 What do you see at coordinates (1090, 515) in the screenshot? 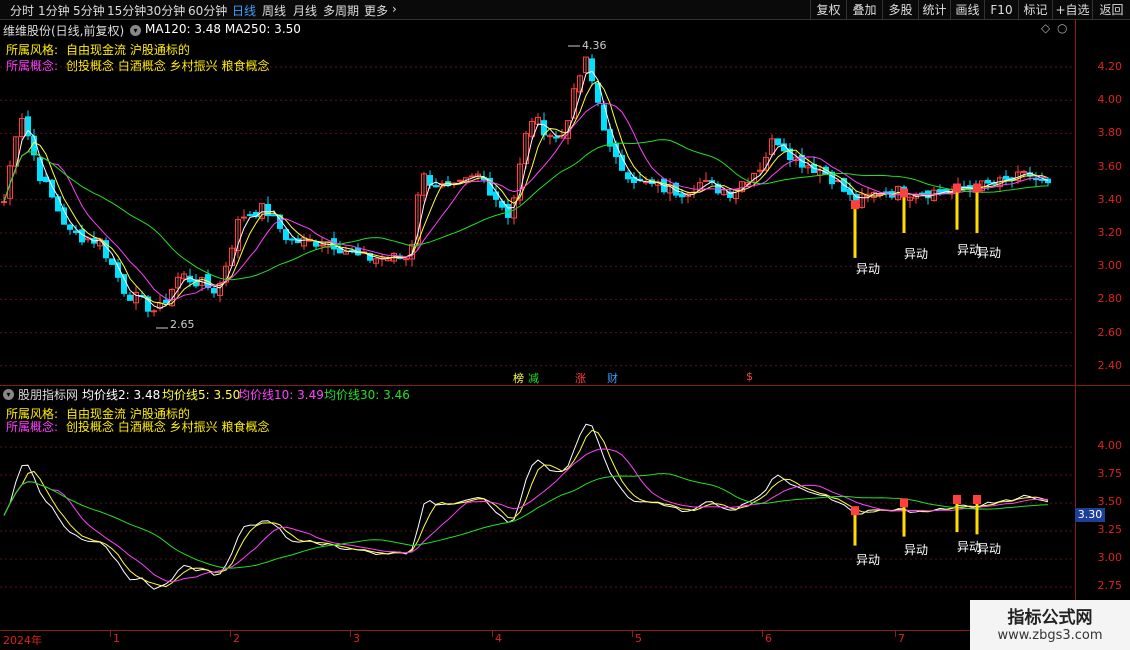
I see `current-price-box: 3.30` at bounding box center [1090, 515].